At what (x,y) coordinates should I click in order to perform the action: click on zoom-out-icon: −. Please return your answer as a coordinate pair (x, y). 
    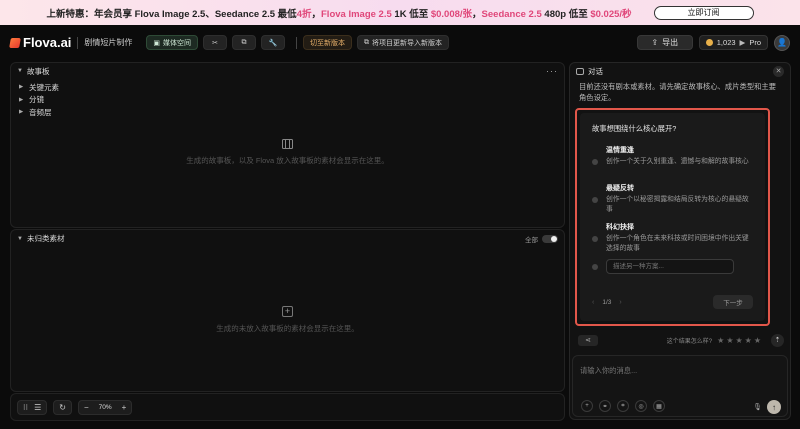
    Looking at the image, I should click on (86, 407).